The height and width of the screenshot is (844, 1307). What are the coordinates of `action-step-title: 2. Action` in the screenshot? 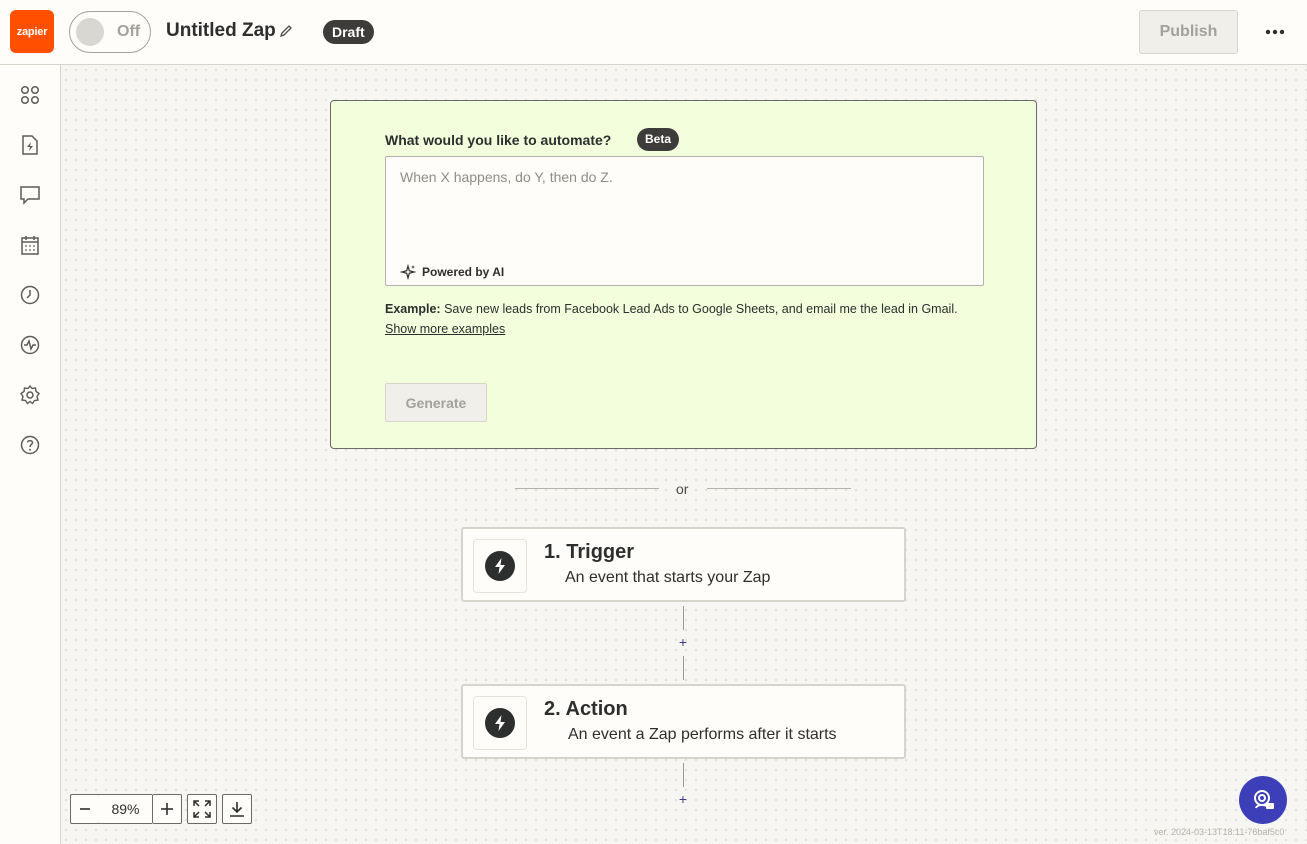 It's located at (586, 709).